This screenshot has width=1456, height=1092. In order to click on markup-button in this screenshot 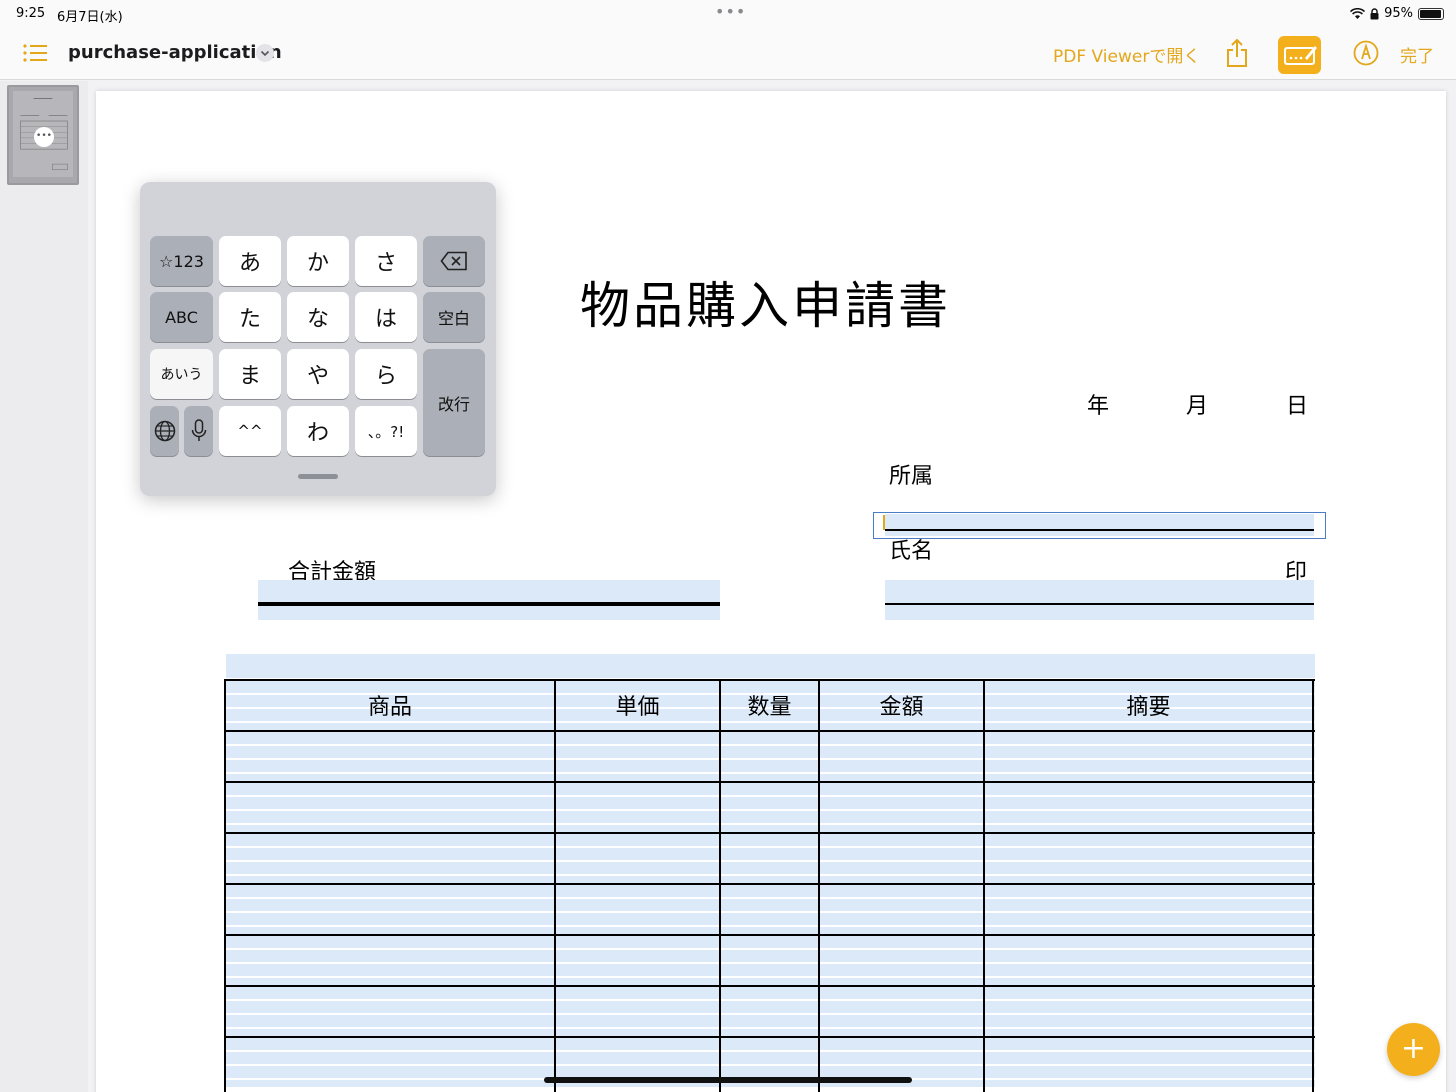, I will do `click(1299, 55)`.